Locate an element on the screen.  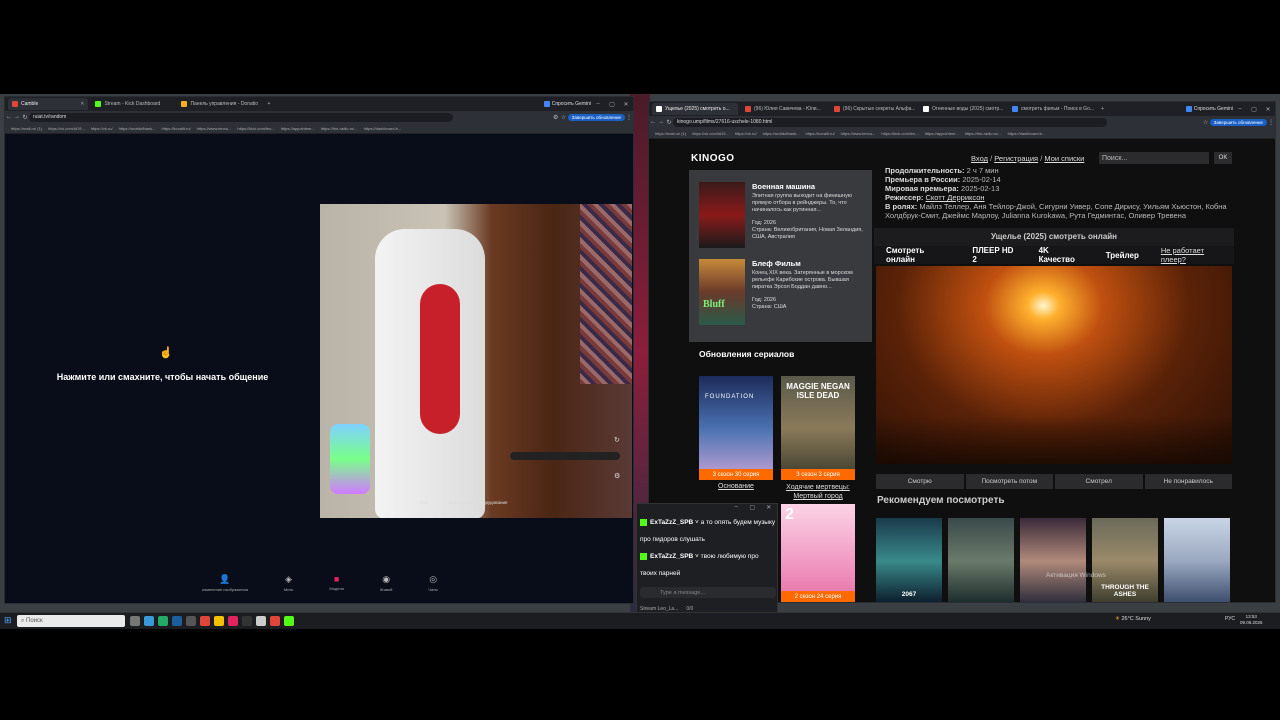
player-tab: ПЛЕЕР HD 2 is located at coordinates (994, 255).